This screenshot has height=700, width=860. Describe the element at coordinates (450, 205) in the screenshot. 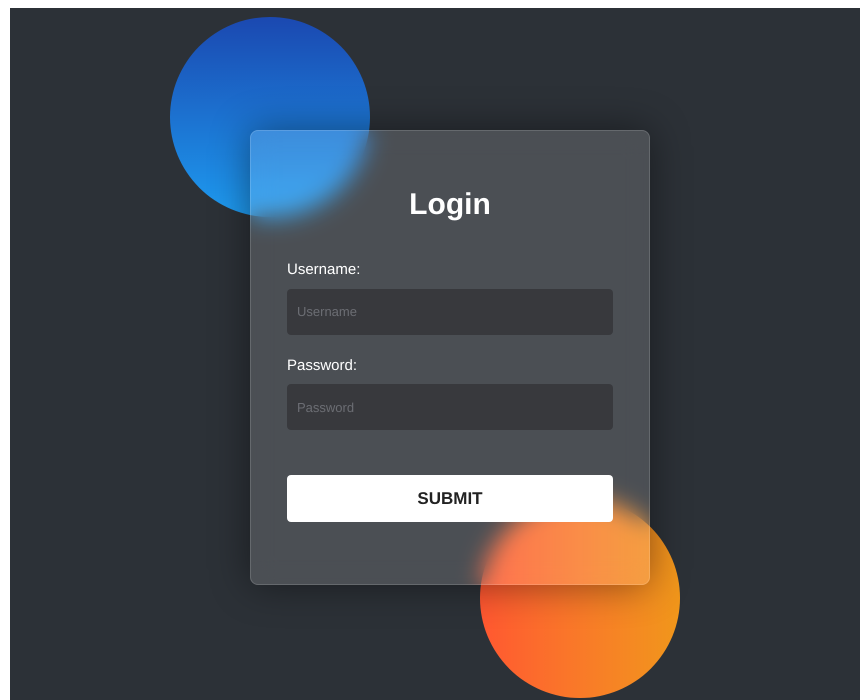

I see `login-title: Login` at that location.